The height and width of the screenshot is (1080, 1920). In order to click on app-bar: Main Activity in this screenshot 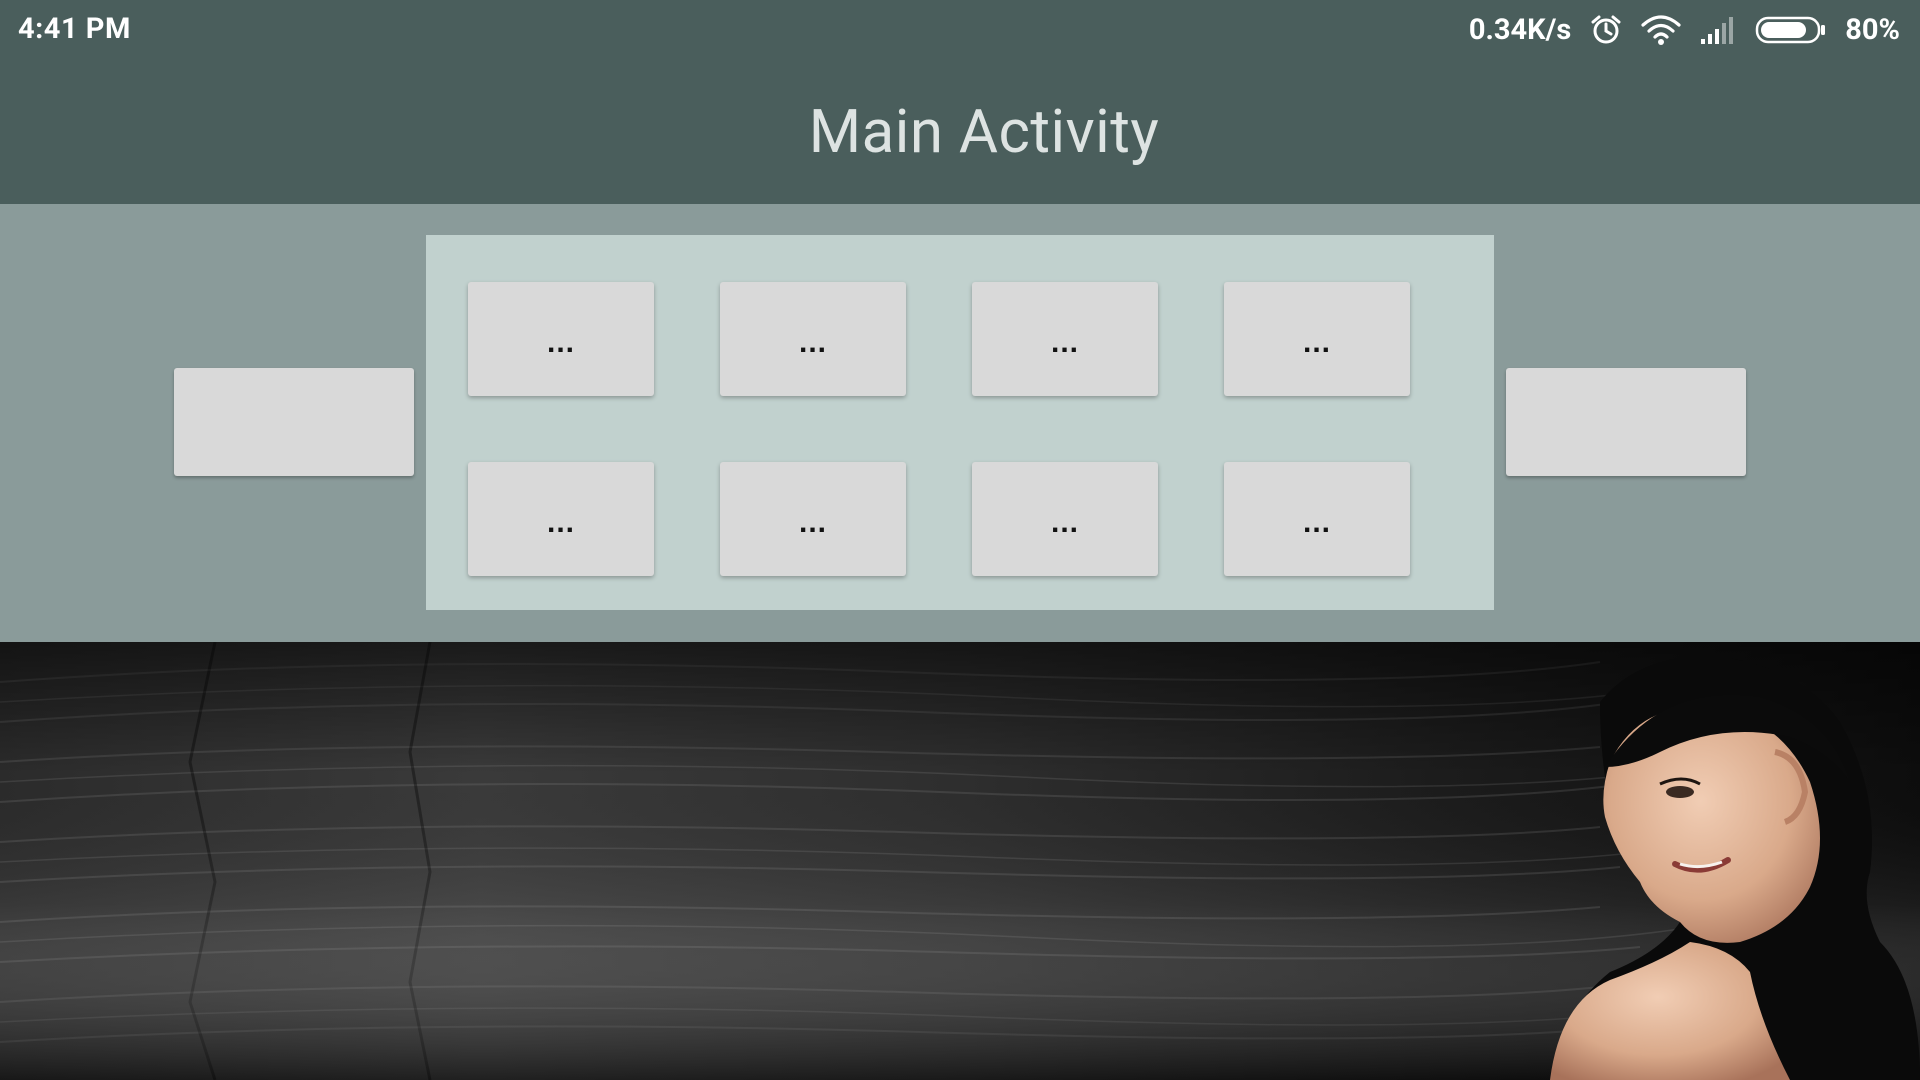, I will do `click(960, 132)`.